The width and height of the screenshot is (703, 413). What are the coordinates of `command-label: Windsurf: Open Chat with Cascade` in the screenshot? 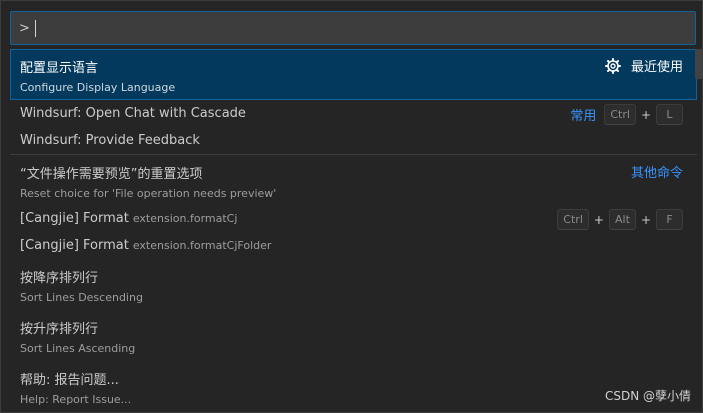 It's located at (133, 113).